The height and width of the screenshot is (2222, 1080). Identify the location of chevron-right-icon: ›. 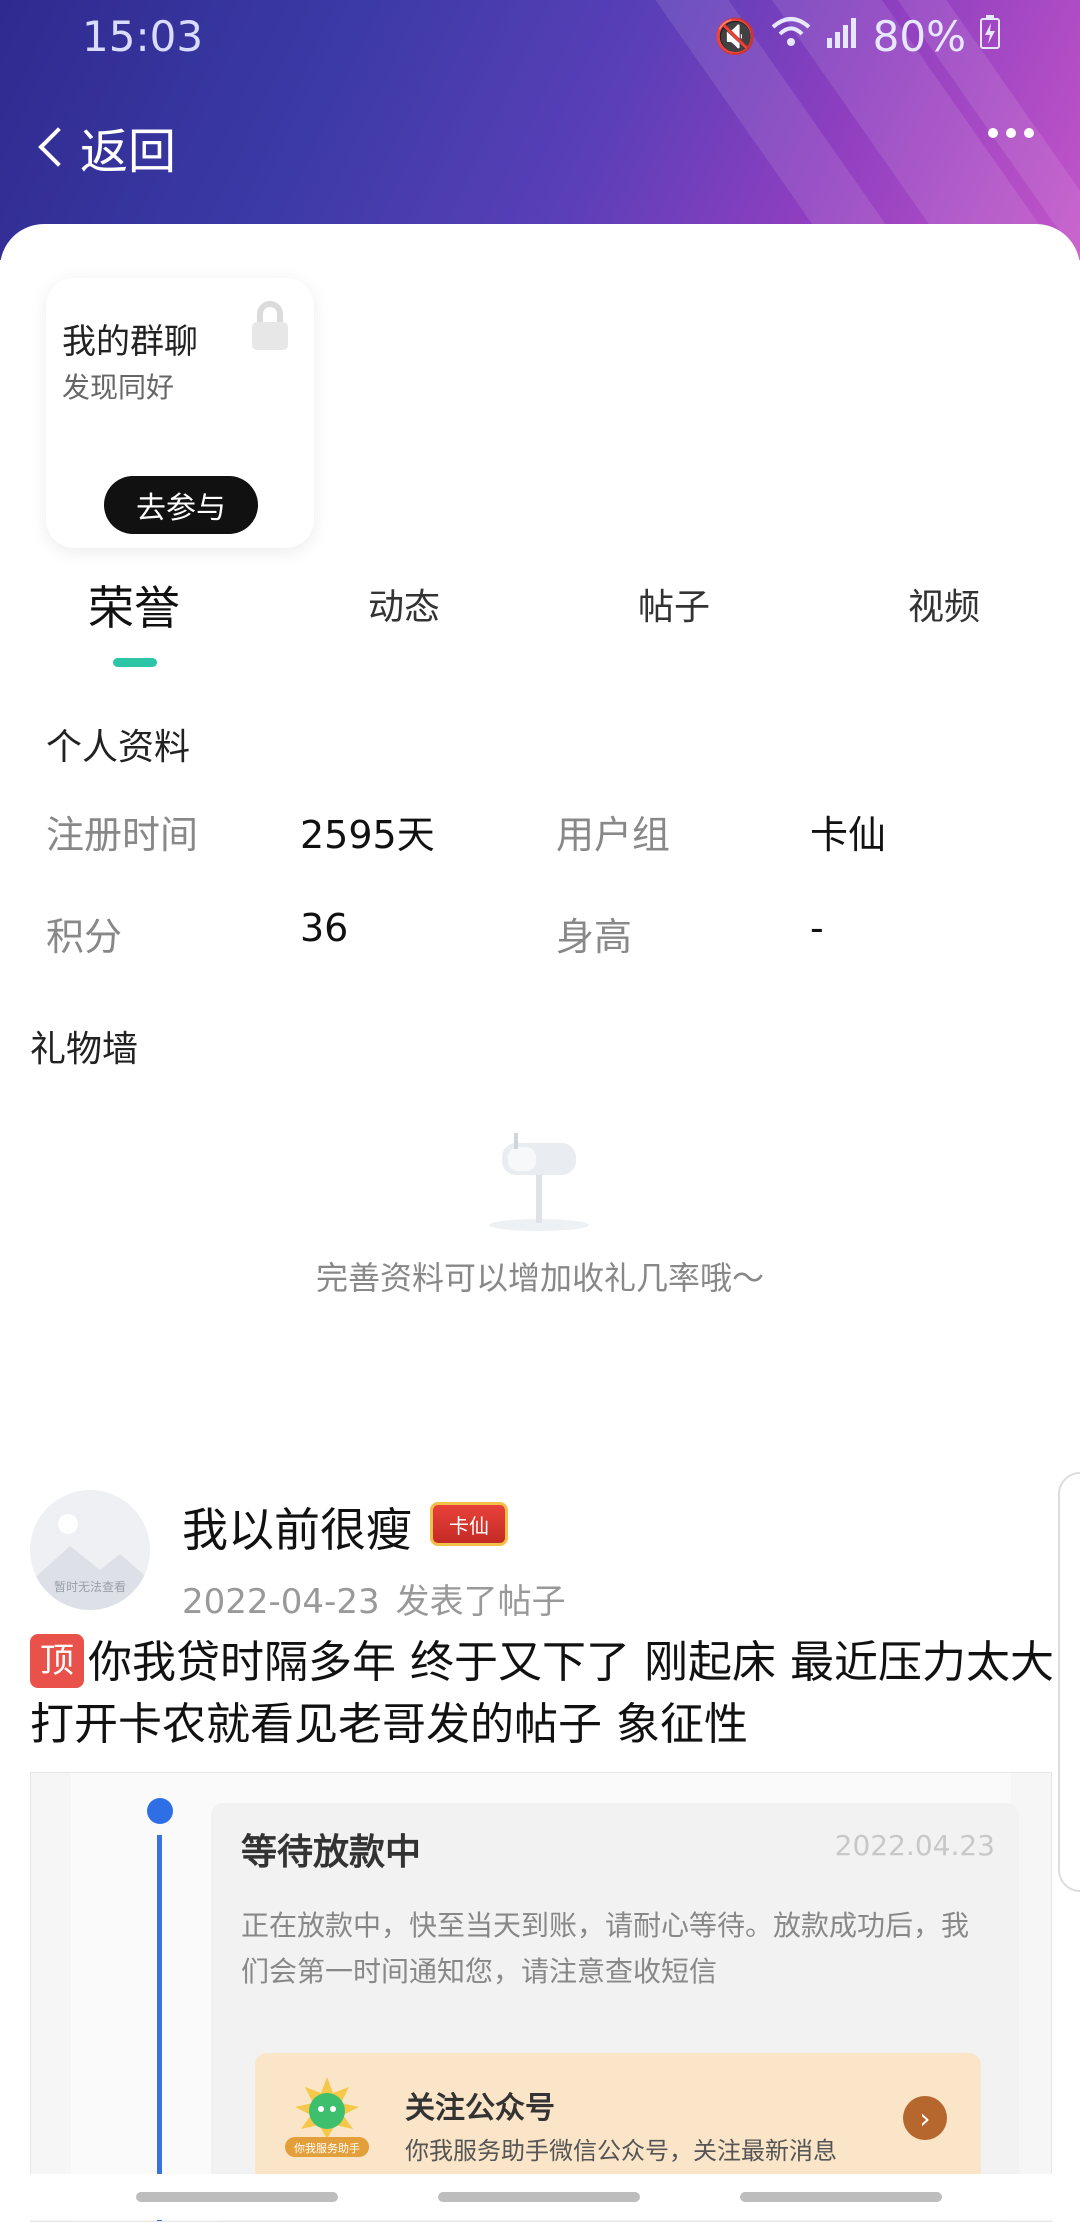
(925, 2118).